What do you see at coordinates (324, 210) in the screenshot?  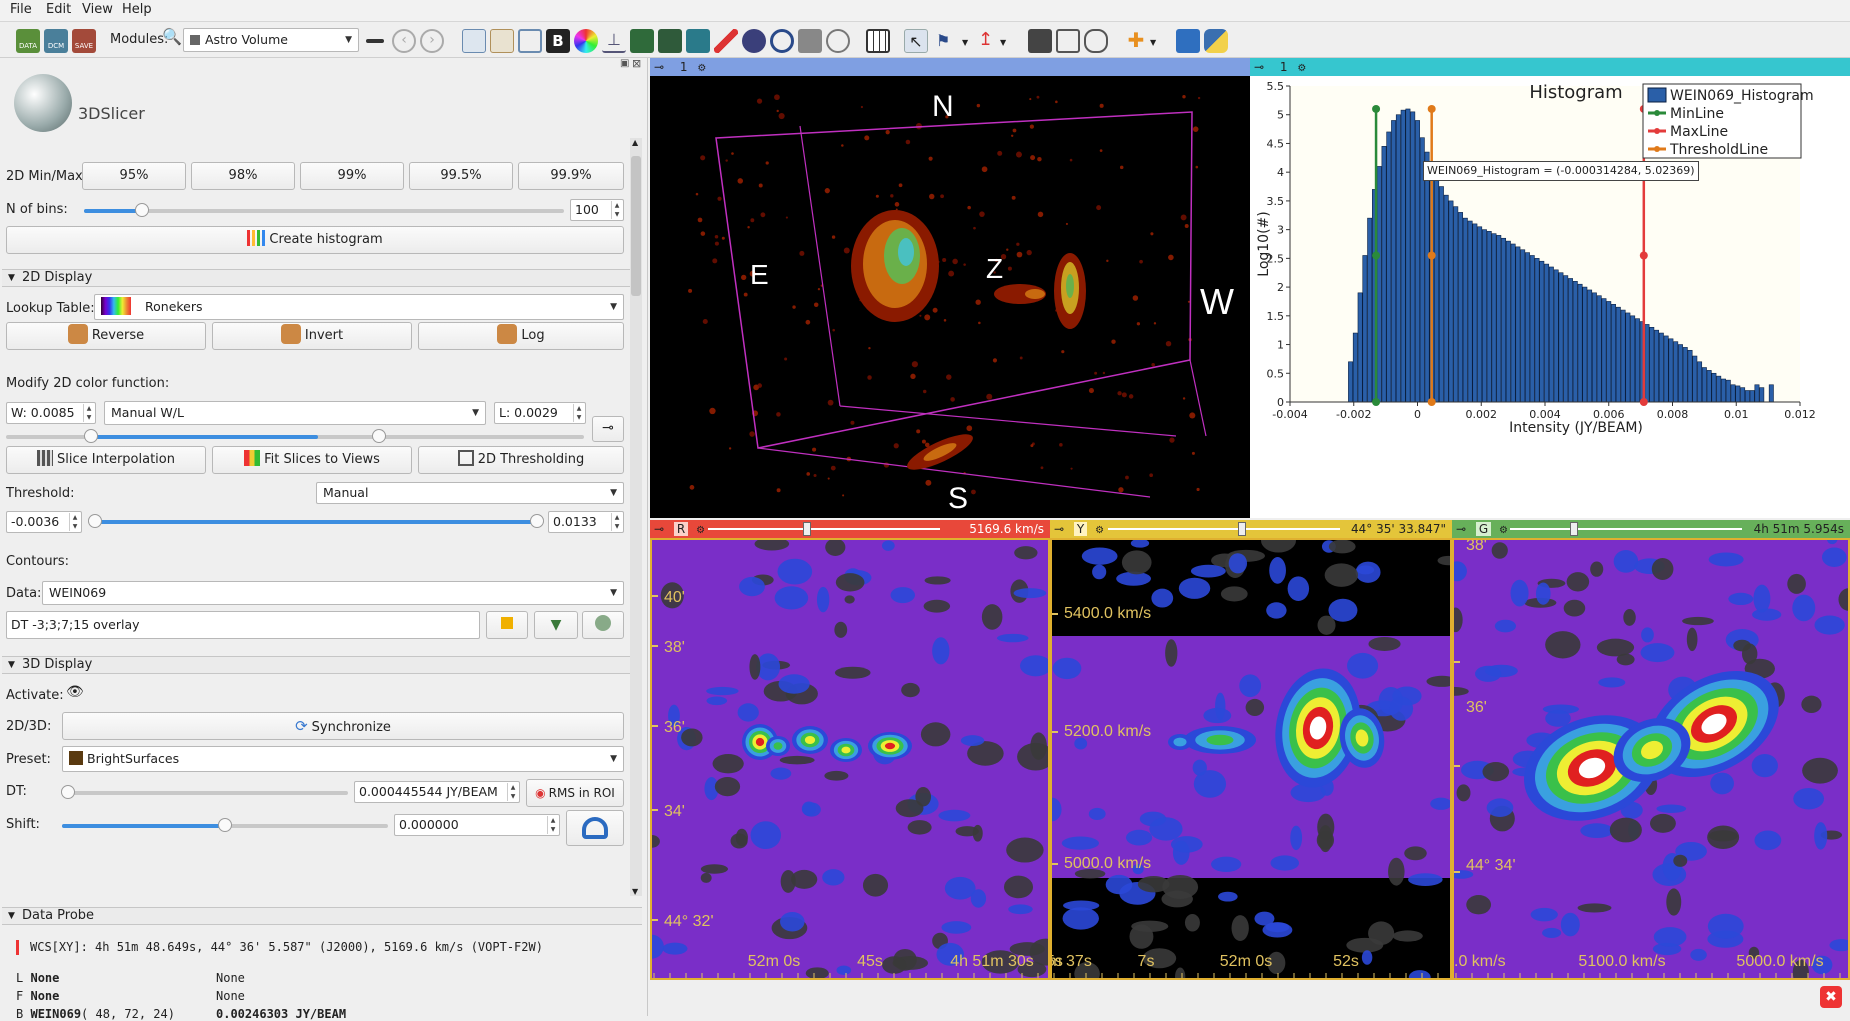 I see `bins-slider` at bounding box center [324, 210].